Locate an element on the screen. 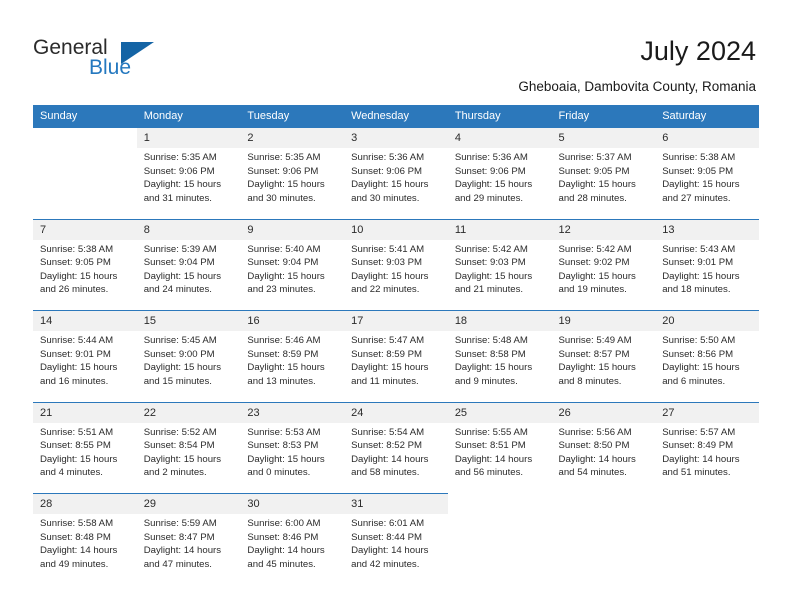 This screenshot has width=792, height=612. day-number: 19 is located at coordinates (603, 320).